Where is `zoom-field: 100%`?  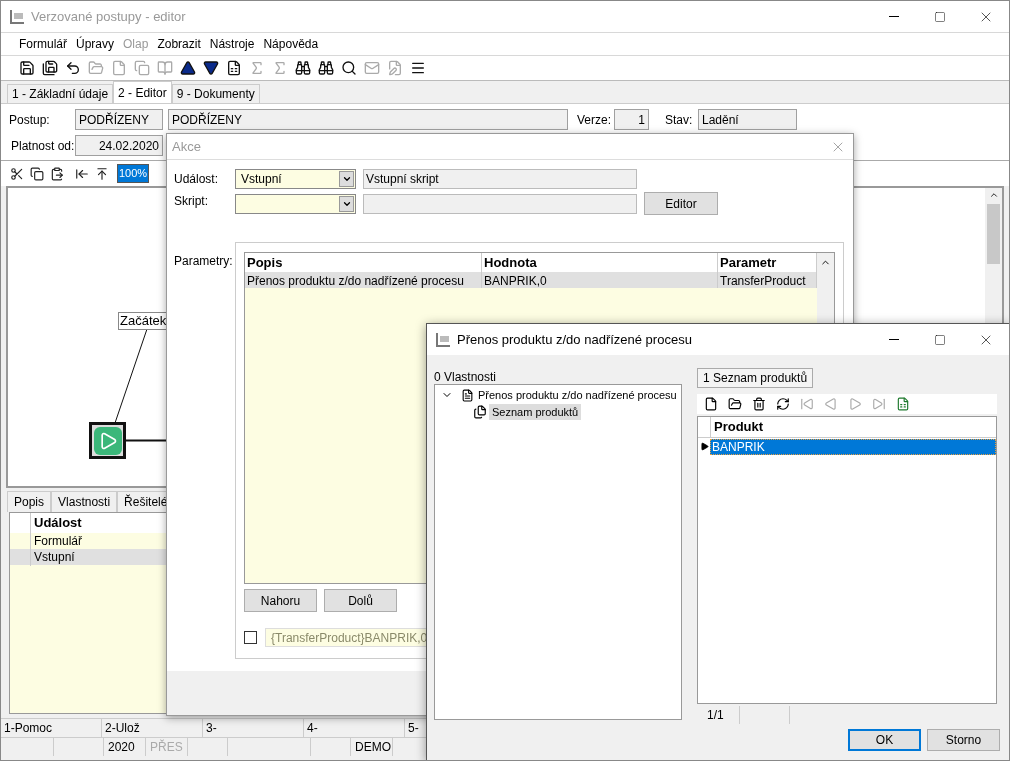
zoom-field: 100% is located at coordinates (133, 173).